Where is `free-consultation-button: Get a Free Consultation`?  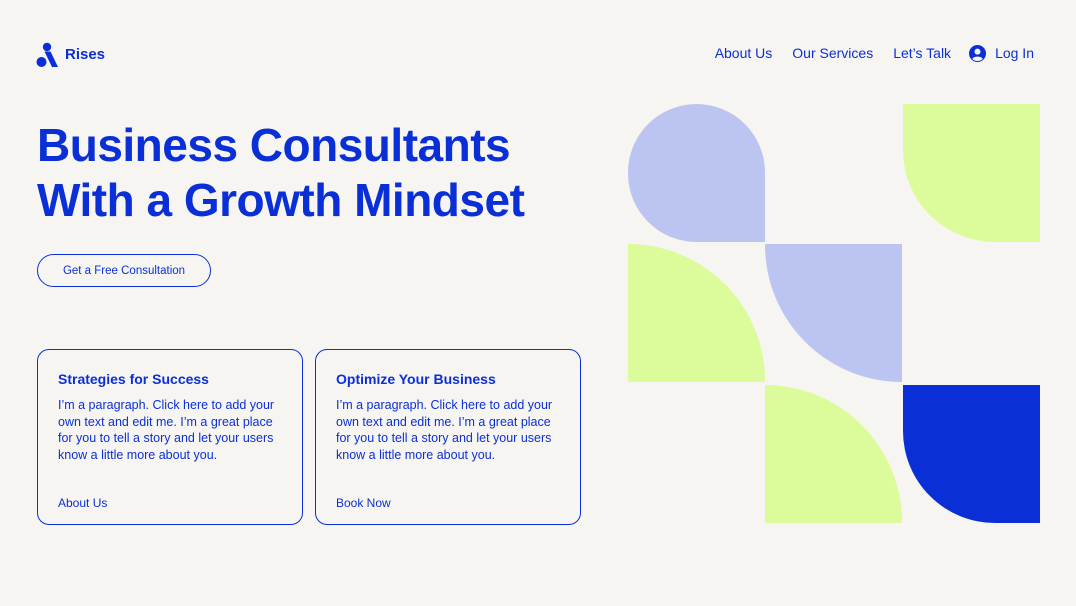 free-consultation-button: Get a Free Consultation is located at coordinates (124, 270).